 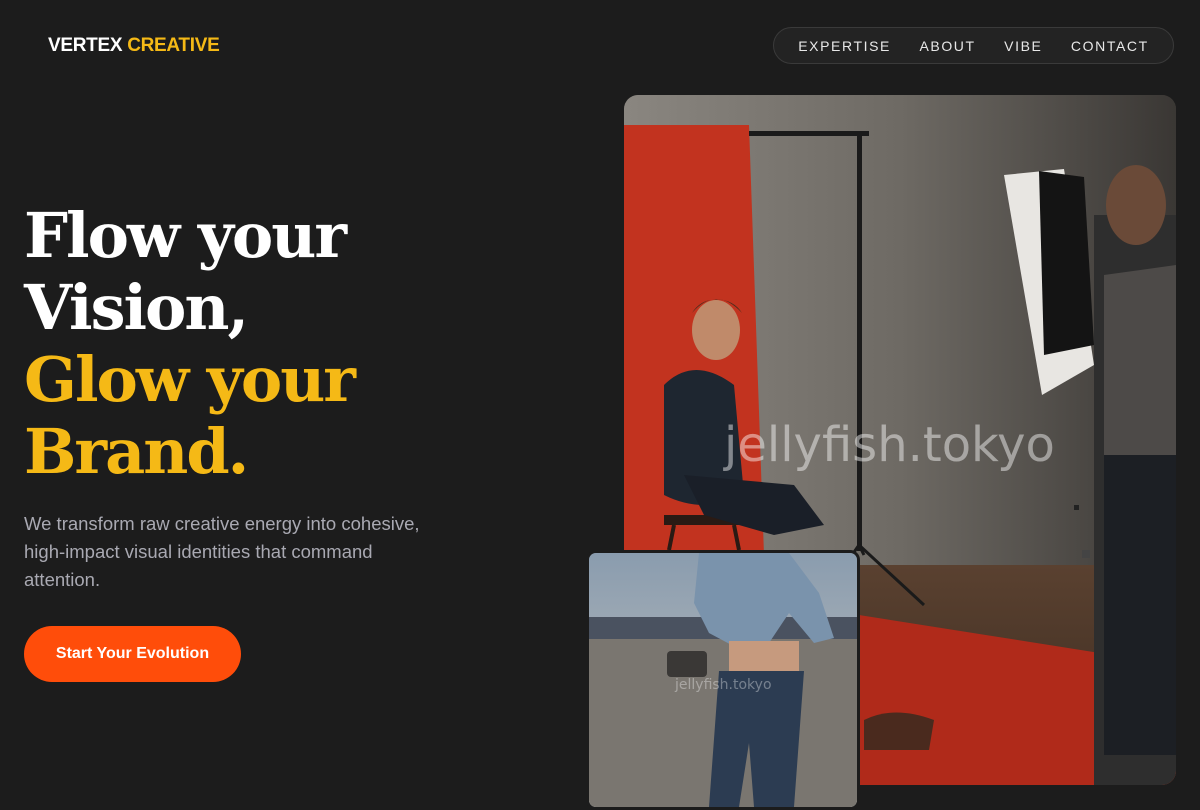 I want to click on brand-logo: VERTEX CREATIVE, so click(x=134, y=46).